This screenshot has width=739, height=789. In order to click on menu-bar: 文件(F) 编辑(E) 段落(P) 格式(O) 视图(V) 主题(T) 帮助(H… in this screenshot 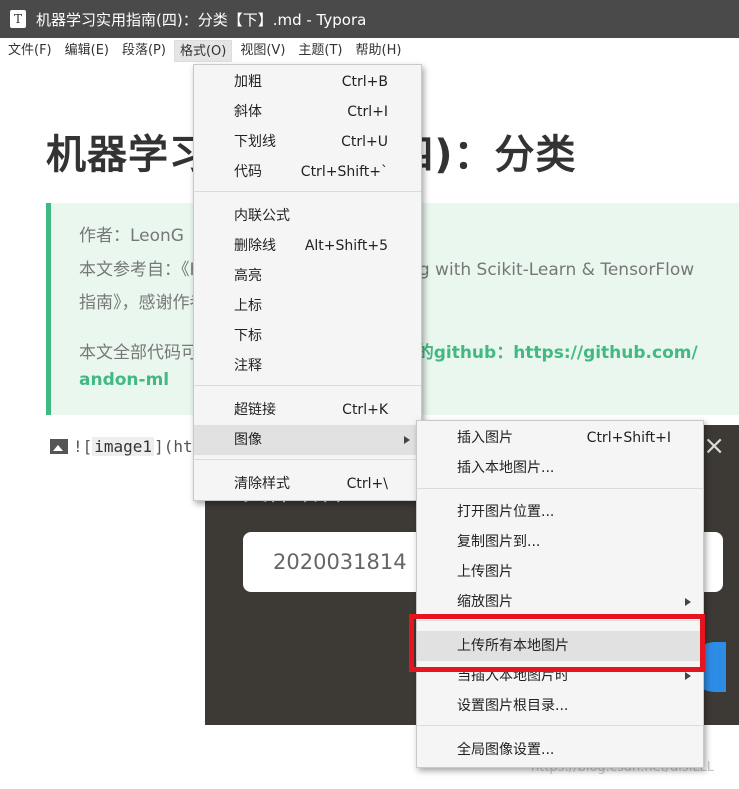, I will do `click(369, 51)`.